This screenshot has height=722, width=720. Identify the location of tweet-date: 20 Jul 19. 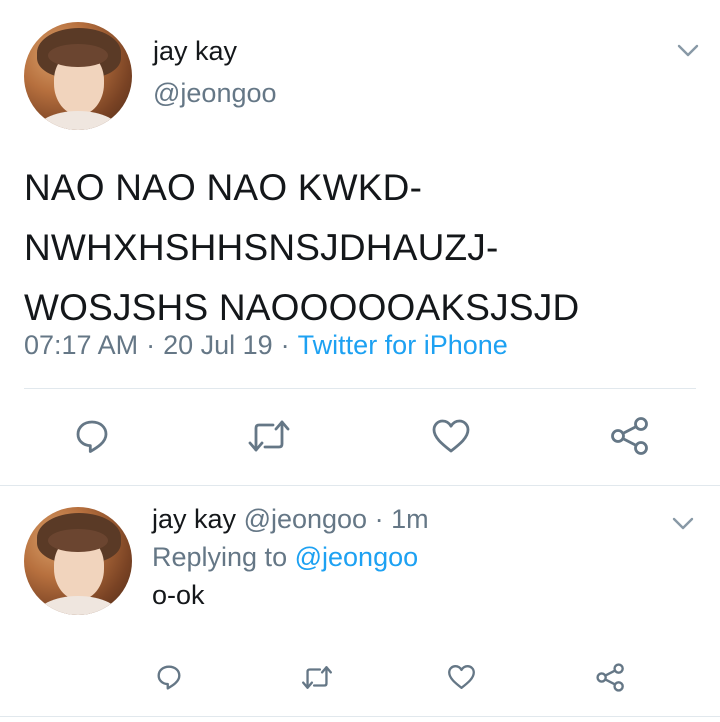
(218, 345).